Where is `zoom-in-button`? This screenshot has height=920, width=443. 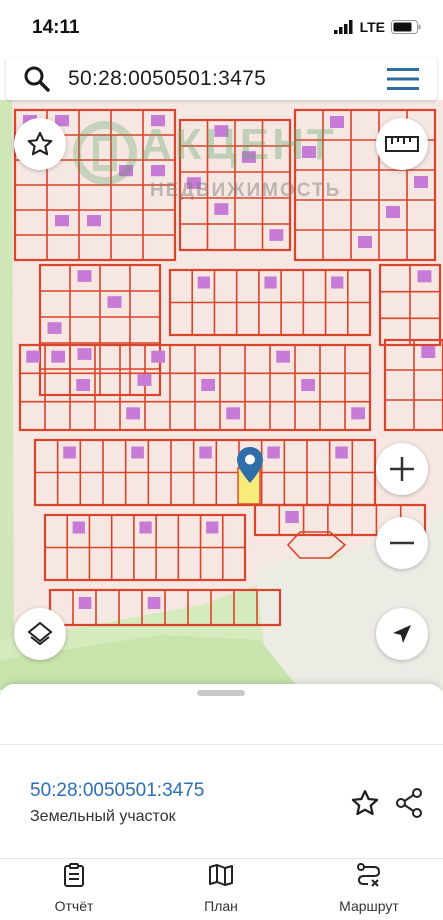 zoom-in-button is located at coordinates (402, 469).